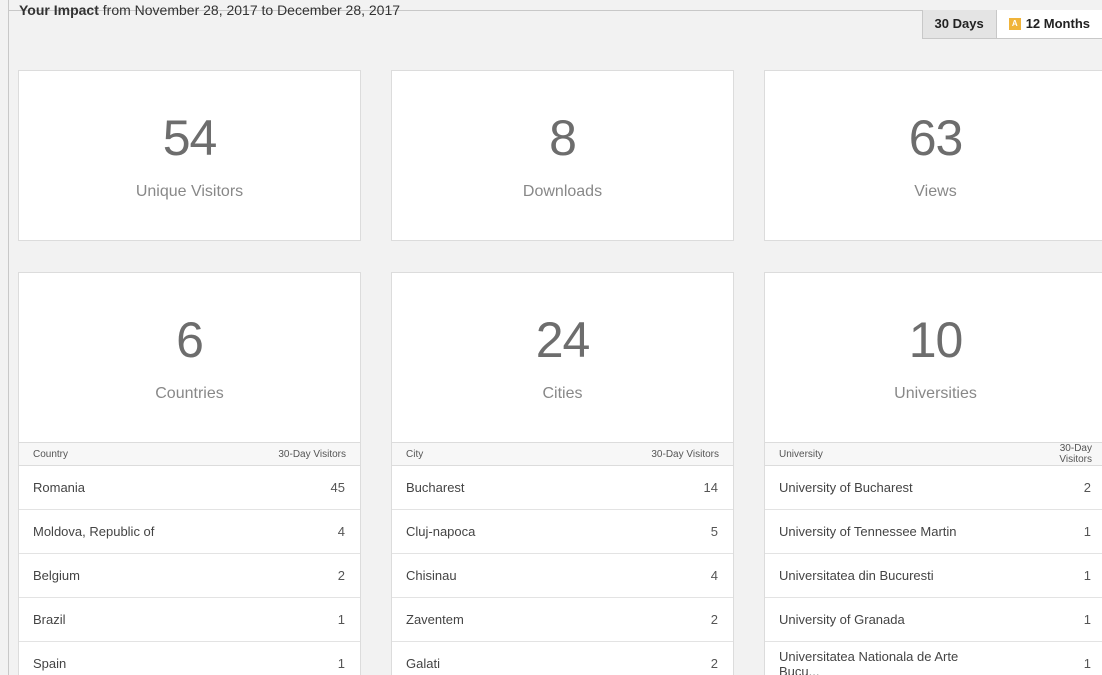 Image resolution: width=1102 pixels, height=675 pixels. Describe the element at coordinates (648, 575) in the screenshot. I see `city-count: 4` at that location.